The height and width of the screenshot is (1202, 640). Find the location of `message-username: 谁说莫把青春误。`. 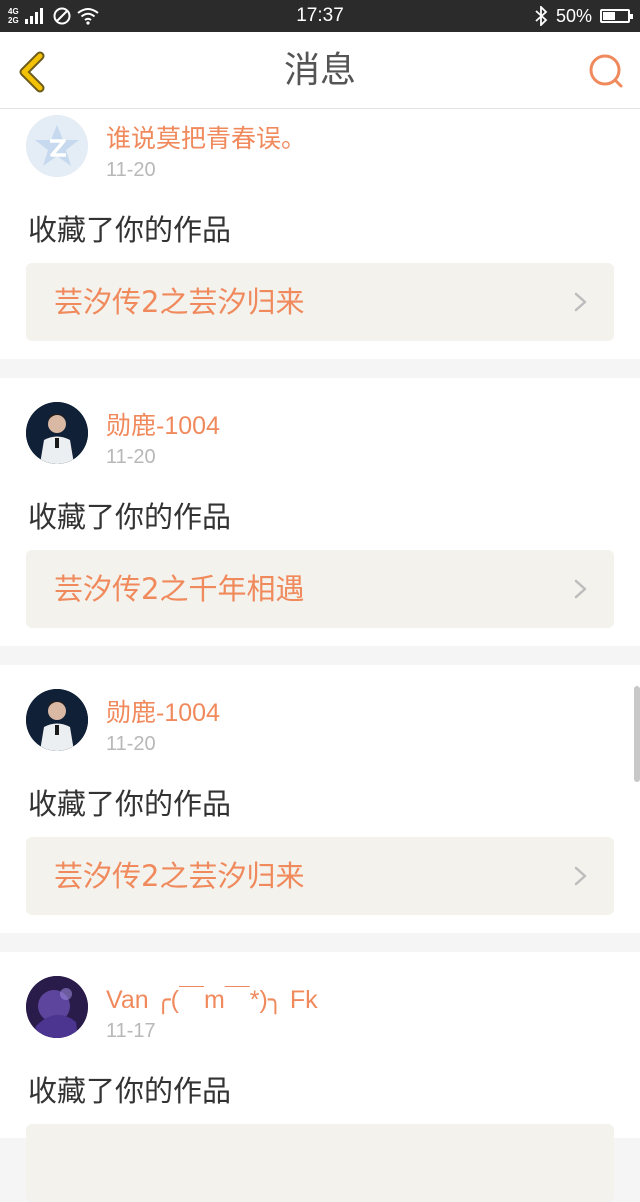

message-username: 谁说莫把青春误。 is located at coordinates (206, 137).